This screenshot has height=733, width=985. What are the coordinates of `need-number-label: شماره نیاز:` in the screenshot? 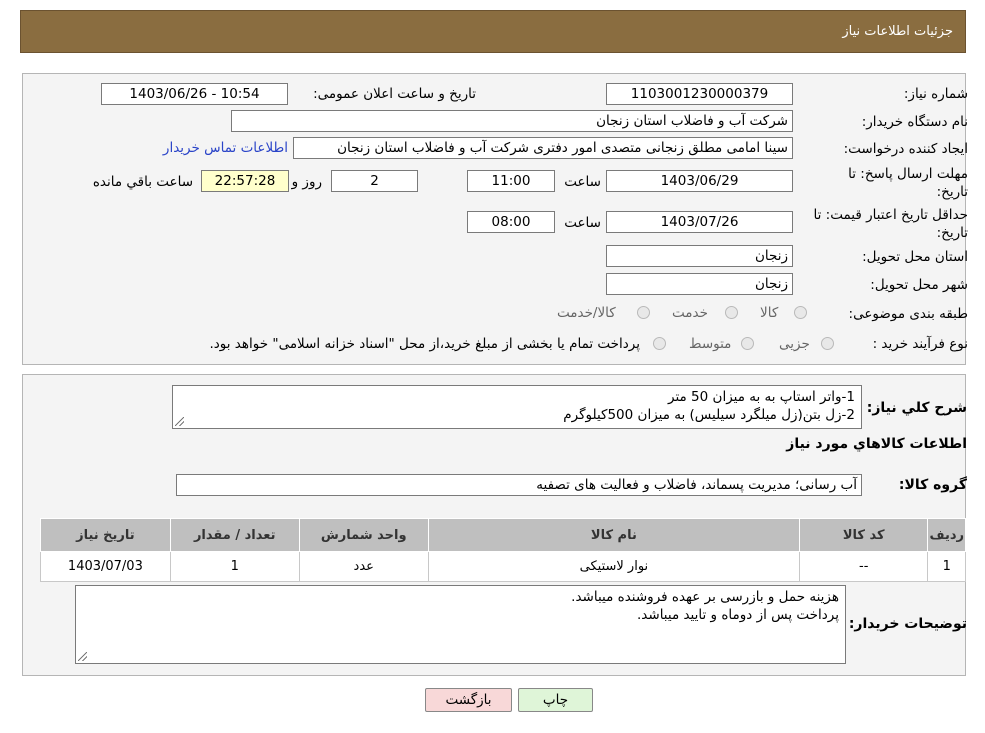 It's located at (935, 94).